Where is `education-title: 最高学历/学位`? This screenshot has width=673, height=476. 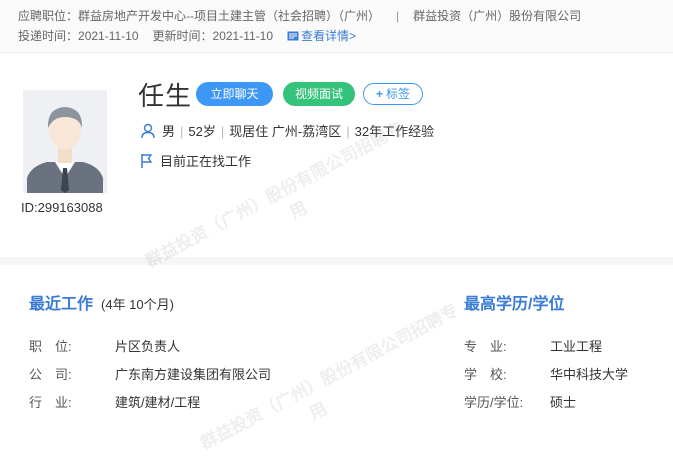 education-title: 最高学历/学位 is located at coordinates (514, 304).